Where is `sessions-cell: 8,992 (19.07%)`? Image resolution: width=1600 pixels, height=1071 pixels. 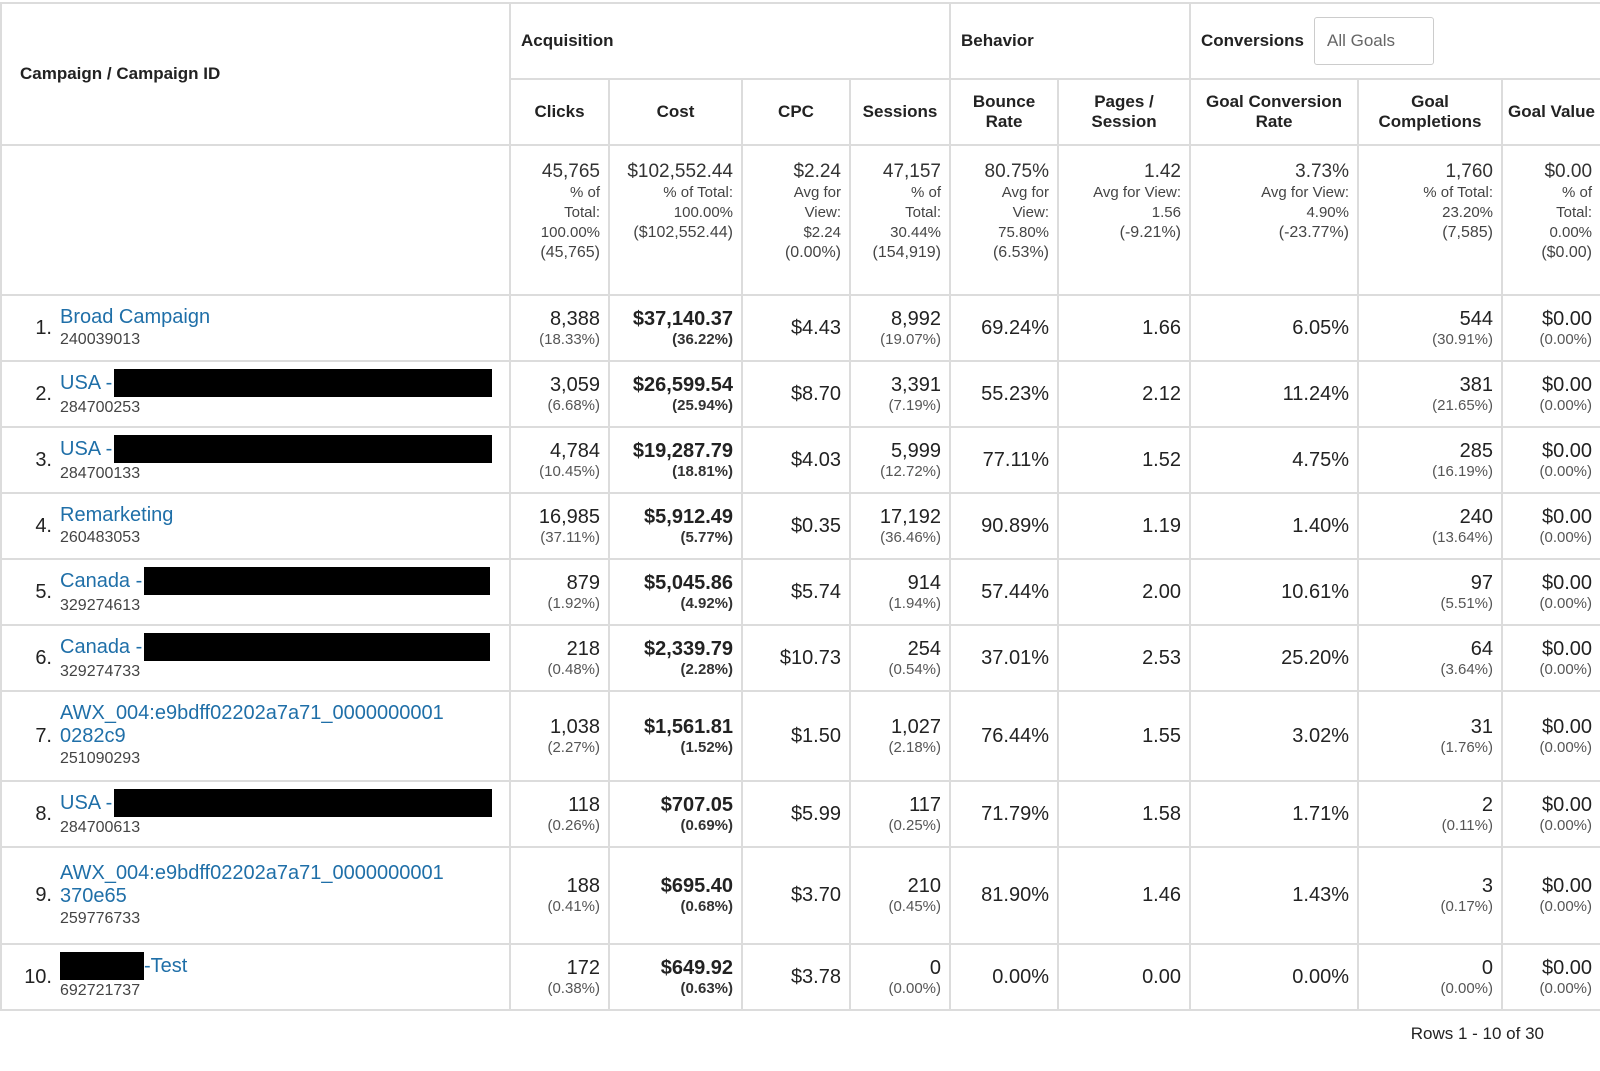
sessions-cell: 8,992 (19.07%) is located at coordinates (900, 328).